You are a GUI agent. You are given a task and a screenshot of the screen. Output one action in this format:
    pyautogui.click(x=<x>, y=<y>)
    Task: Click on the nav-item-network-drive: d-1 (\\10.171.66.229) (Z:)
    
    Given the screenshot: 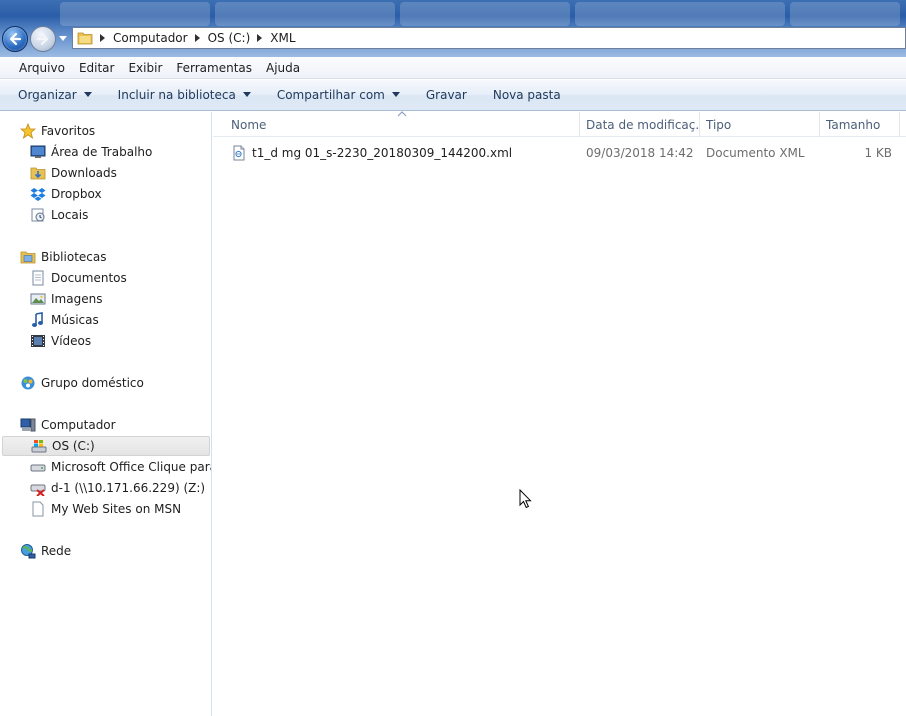 What is the action you would take?
    pyautogui.click(x=105, y=488)
    